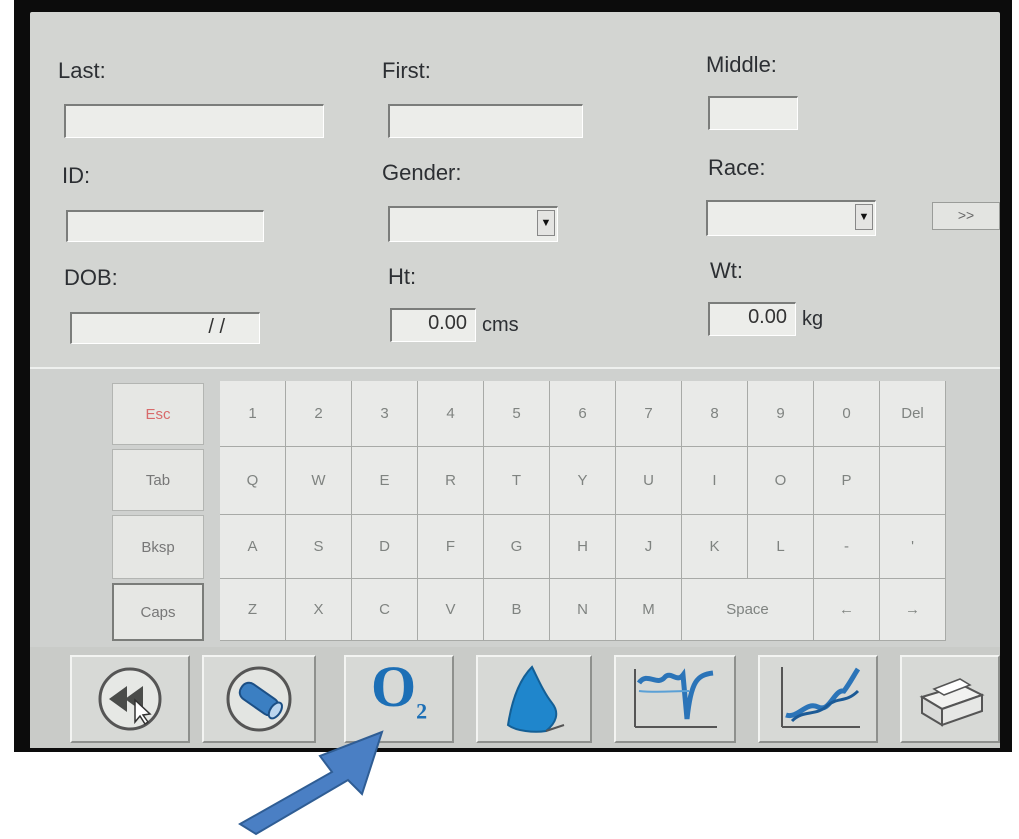  What do you see at coordinates (473, 224) in the screenshot?
I see `gender-select: ▼` at bounding box center [473, 224].